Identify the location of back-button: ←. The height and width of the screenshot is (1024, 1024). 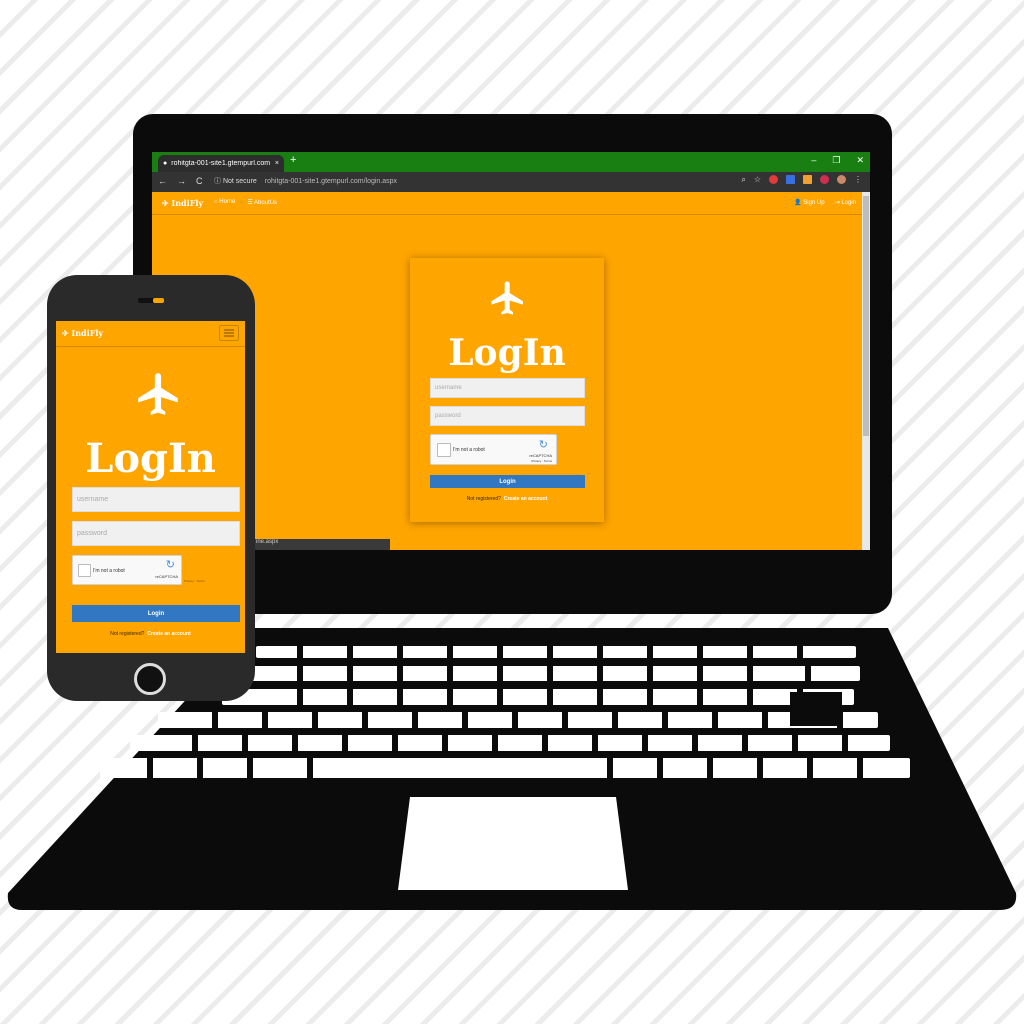
(162, 181).